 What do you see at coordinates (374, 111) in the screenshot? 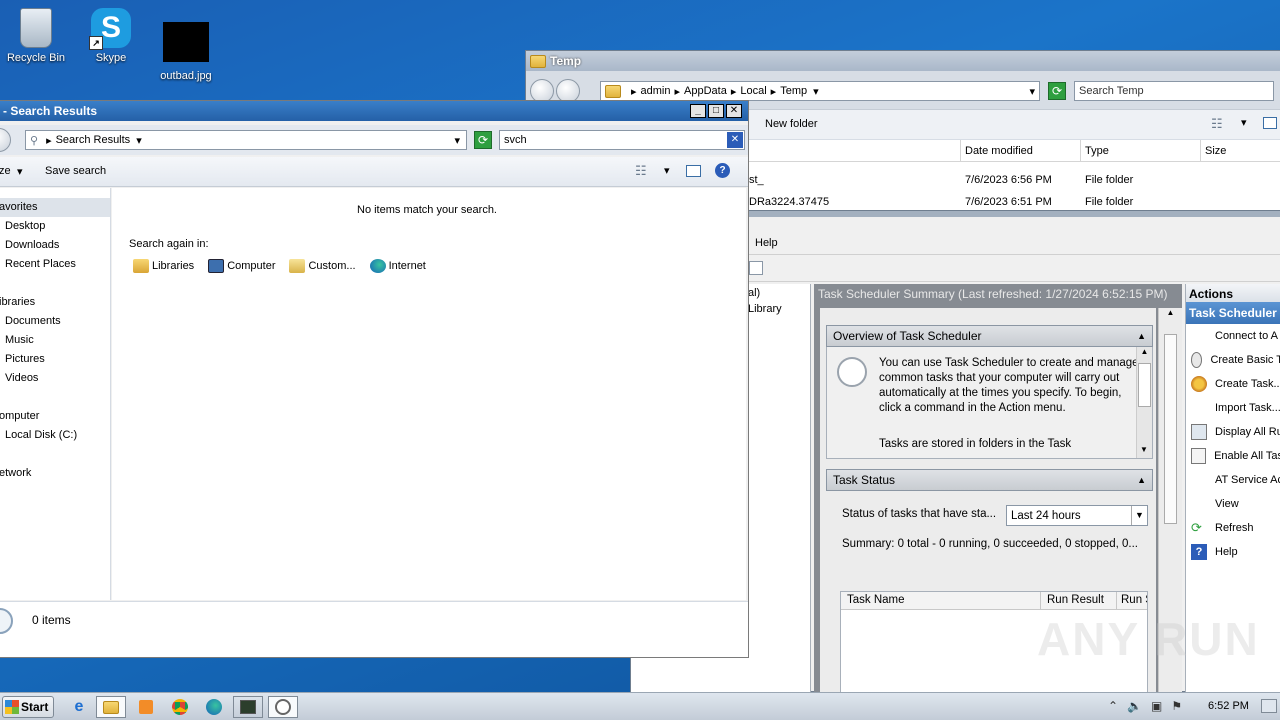
I see `search-titlebar: - Search Results _ □ ✕` at bounding box center [374, 111].